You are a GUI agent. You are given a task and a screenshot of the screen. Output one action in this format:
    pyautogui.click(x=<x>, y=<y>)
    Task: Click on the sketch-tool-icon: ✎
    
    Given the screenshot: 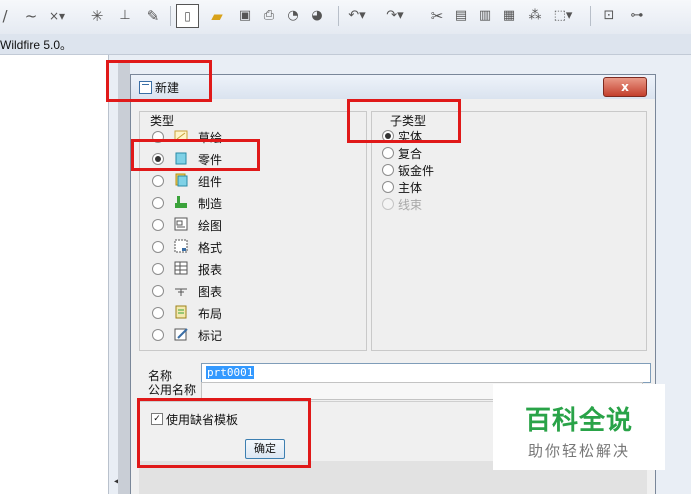 What is the action you would take?
    pyautogui.click(x=153, y=16)
    